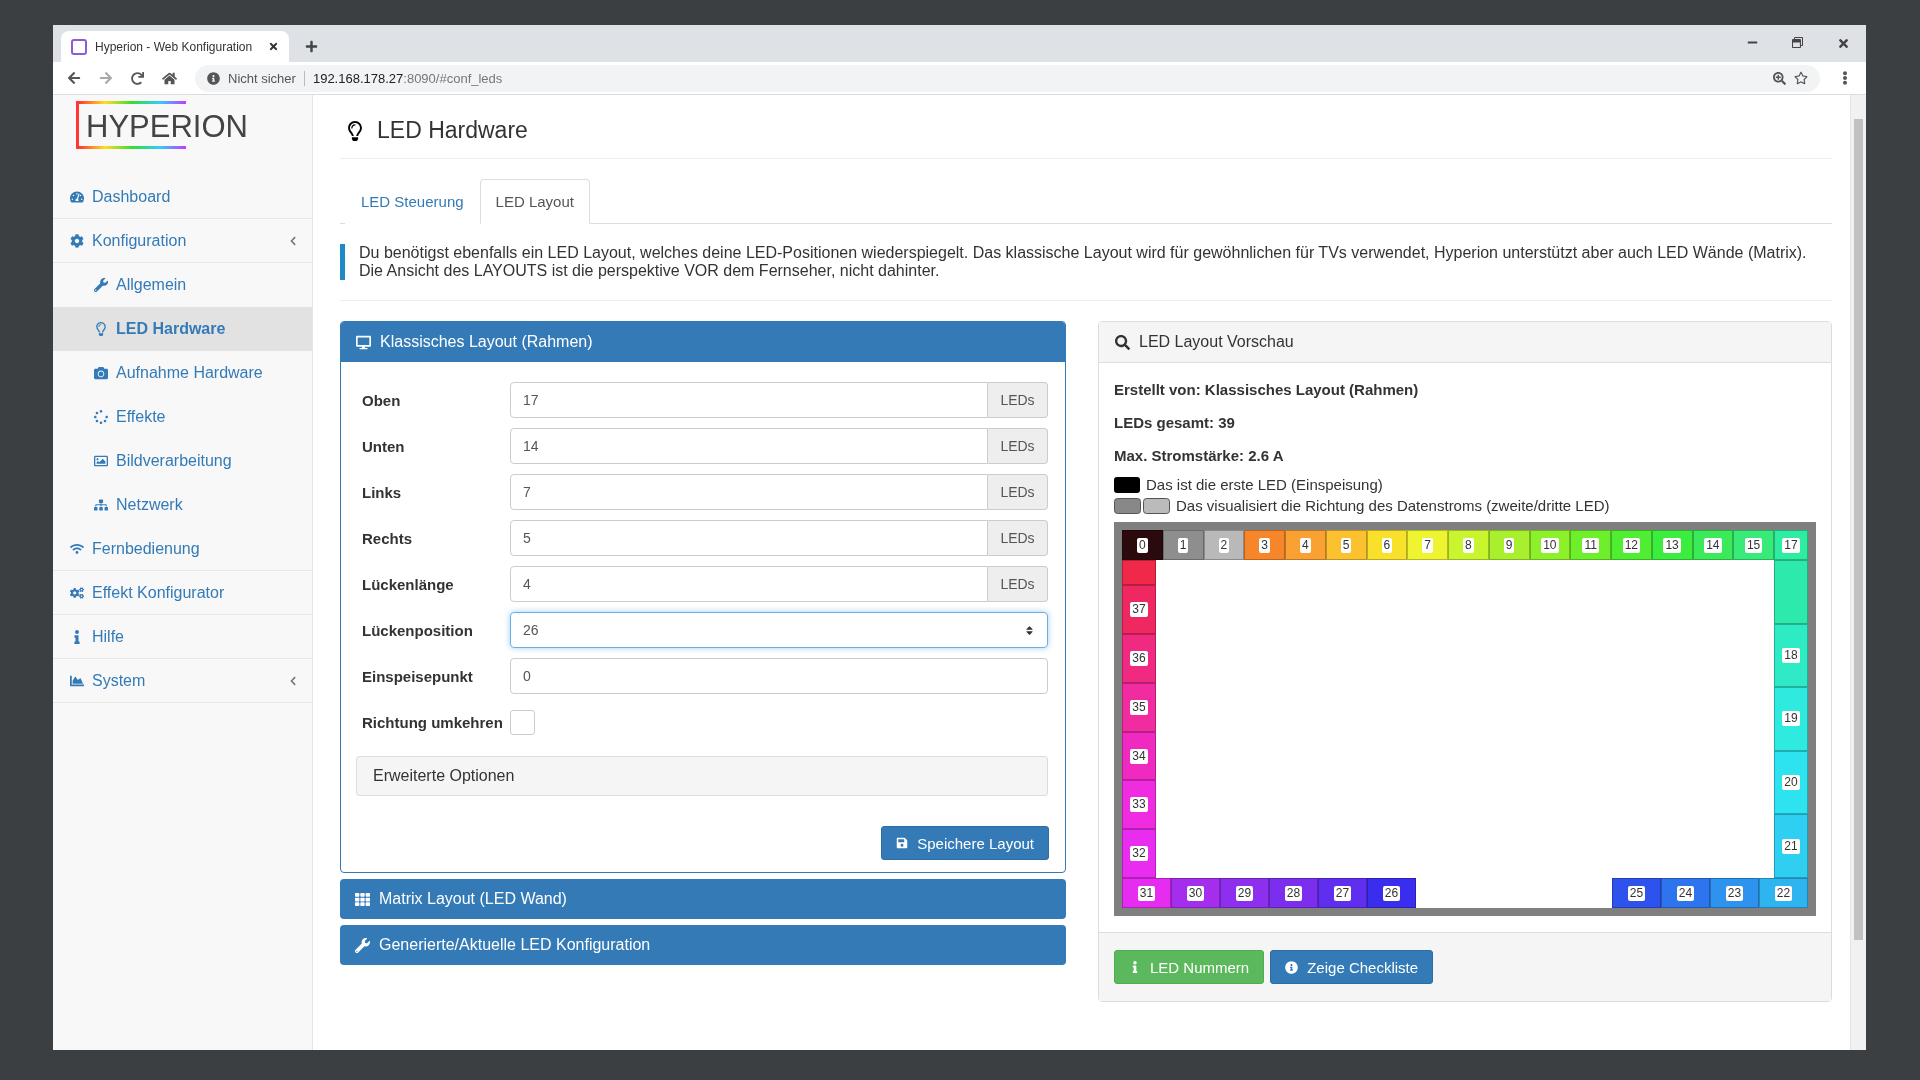 This screenshot has width=1920, height=1080. Describe the element at coordinates (169, 78) in the screenshot. I see `home-icon` at that location.